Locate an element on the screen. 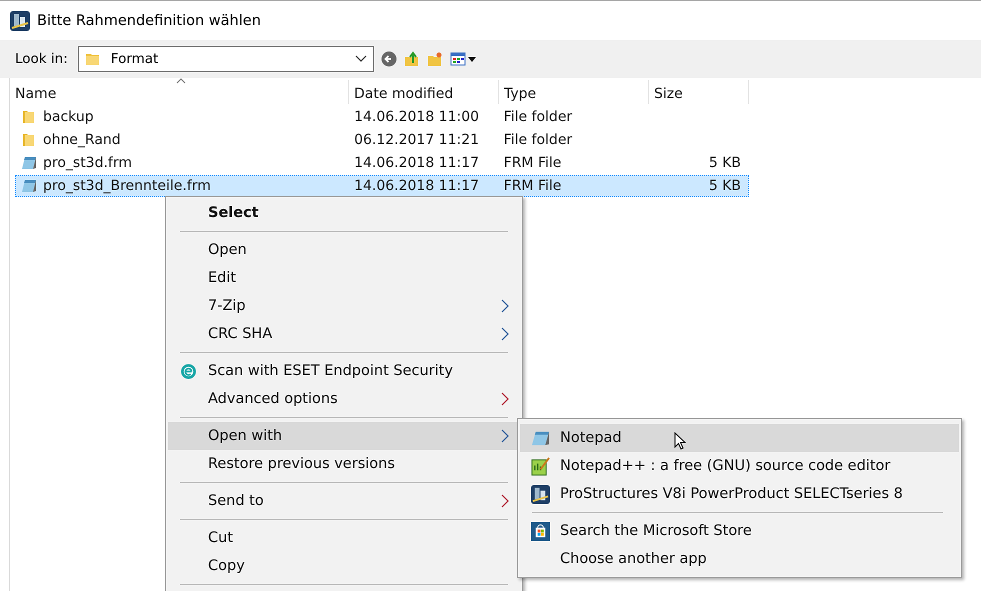 The image size is (981, 591). menu-item: Open is located at coordinates (344, 250).